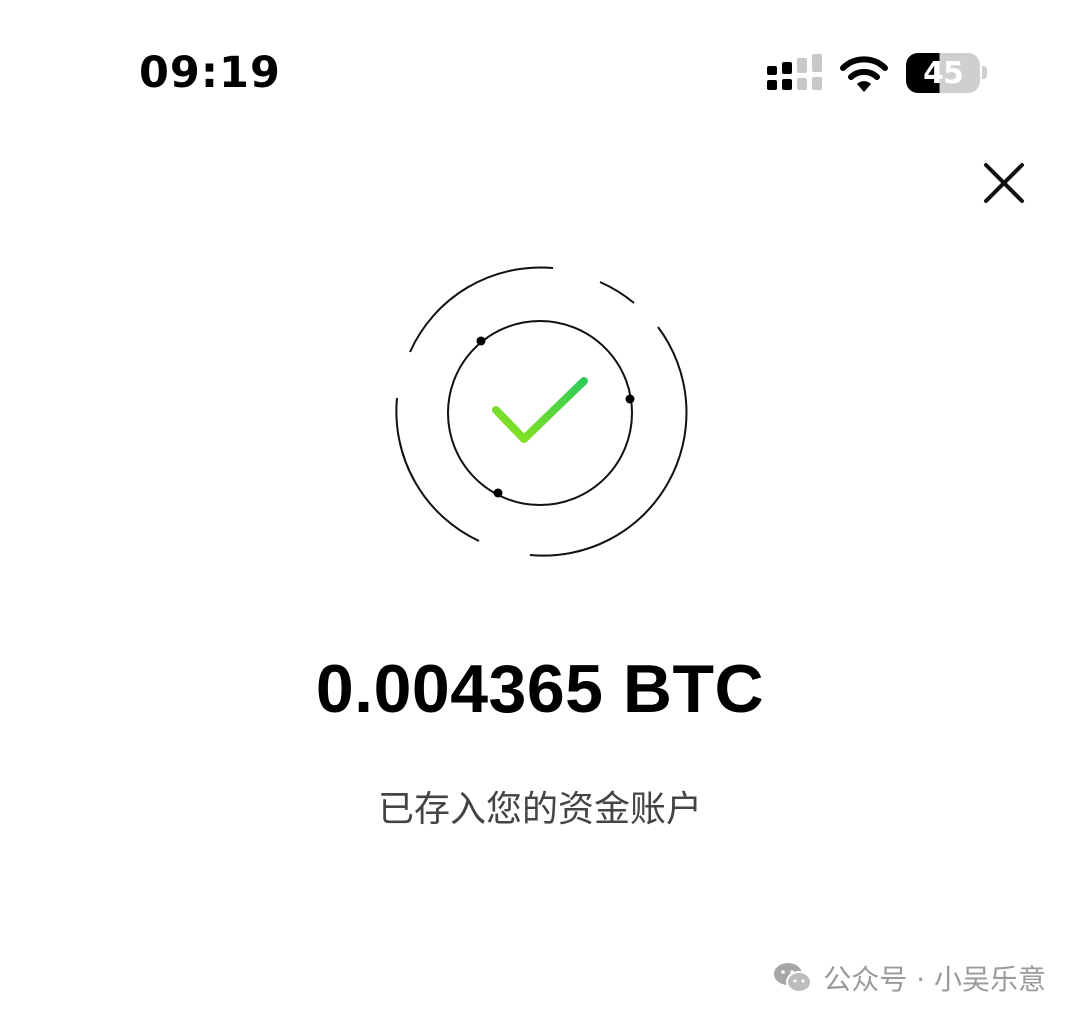 This screenshot has height=1023, width=1080. What do you see at coordinates (934, 979) in the screenshot?
I see `watermark-text: 公众号 · 小吴乐意` at bounding box center [934, 979].